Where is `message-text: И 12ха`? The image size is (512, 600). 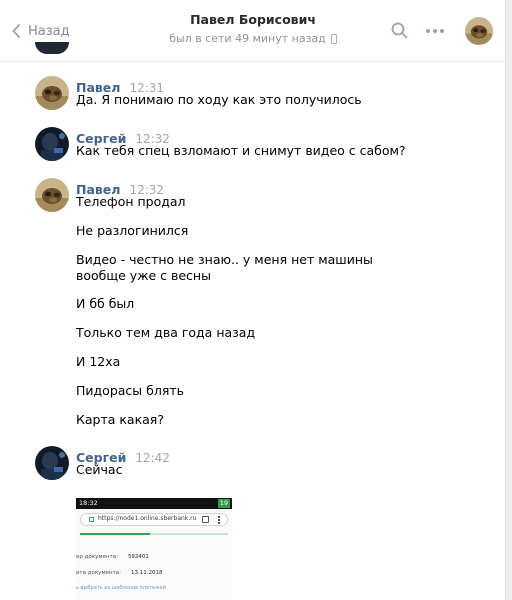
message-text: И 12ха is located at coordinates (98, 361).